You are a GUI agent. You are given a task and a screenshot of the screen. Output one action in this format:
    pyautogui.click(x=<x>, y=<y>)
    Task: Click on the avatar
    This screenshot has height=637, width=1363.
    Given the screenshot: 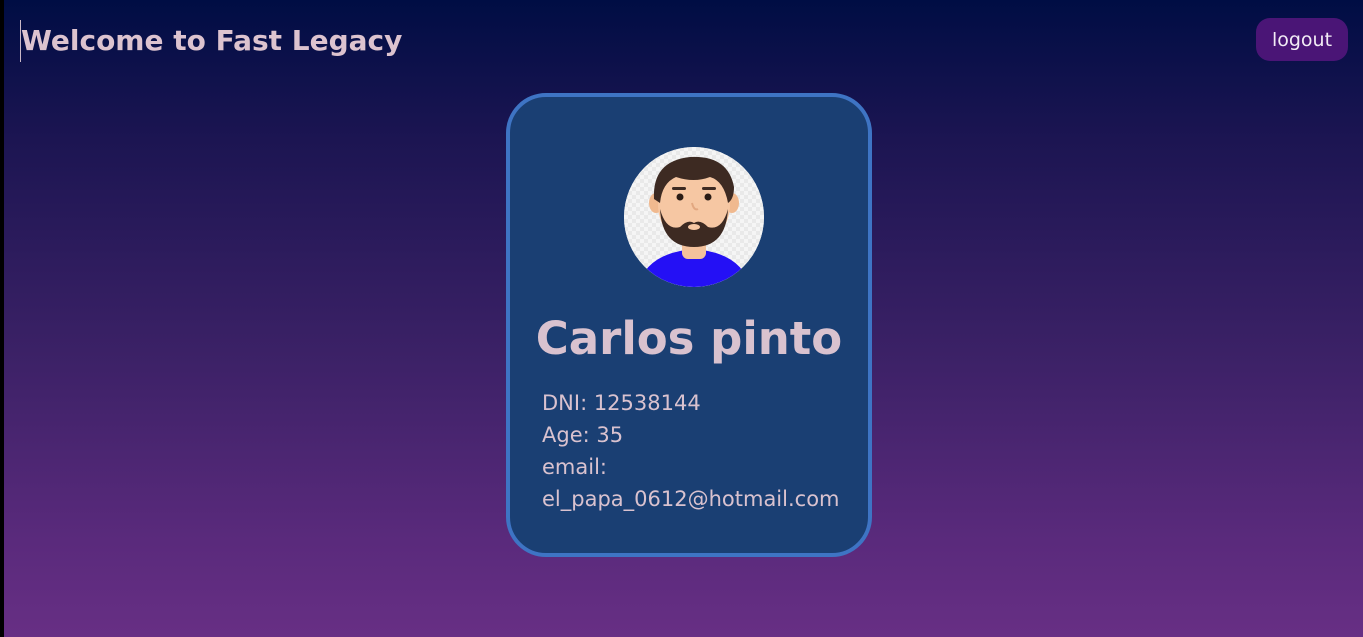 What is the action you would take?
    pyautogui.click(x=694, y=217)
    